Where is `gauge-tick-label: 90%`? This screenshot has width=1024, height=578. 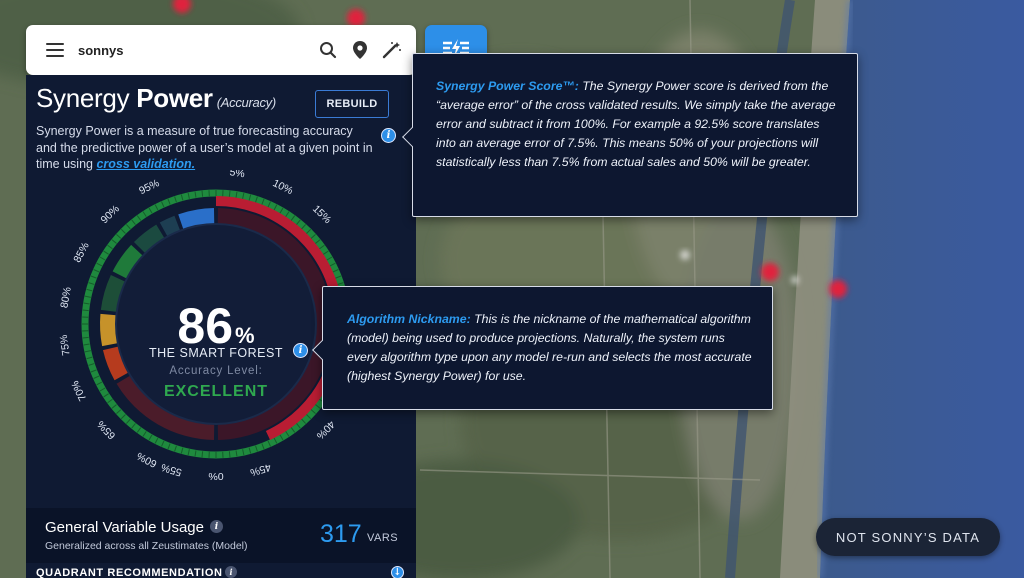 gauge-tick-label: 90% is located at coordinates (110, 214).